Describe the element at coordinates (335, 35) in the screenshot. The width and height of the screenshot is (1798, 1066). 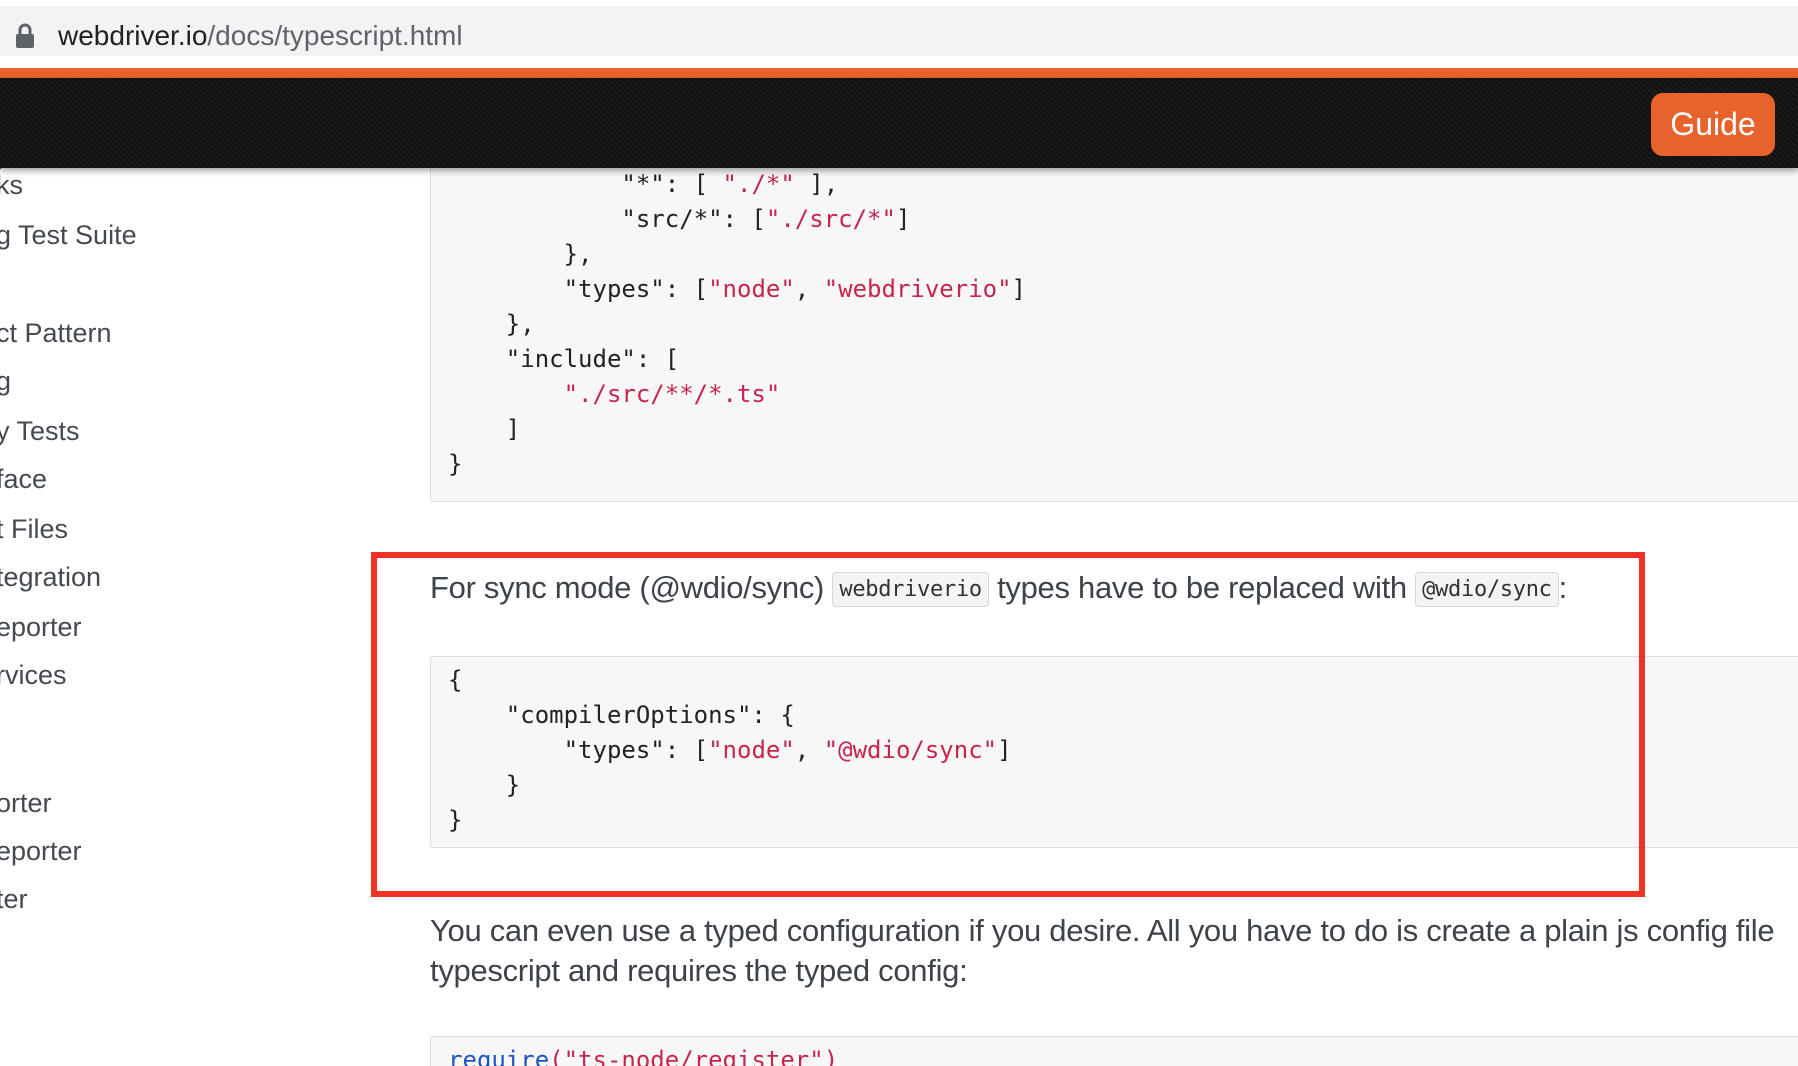
I see `url-path: /docs/typescript.html` at that location.